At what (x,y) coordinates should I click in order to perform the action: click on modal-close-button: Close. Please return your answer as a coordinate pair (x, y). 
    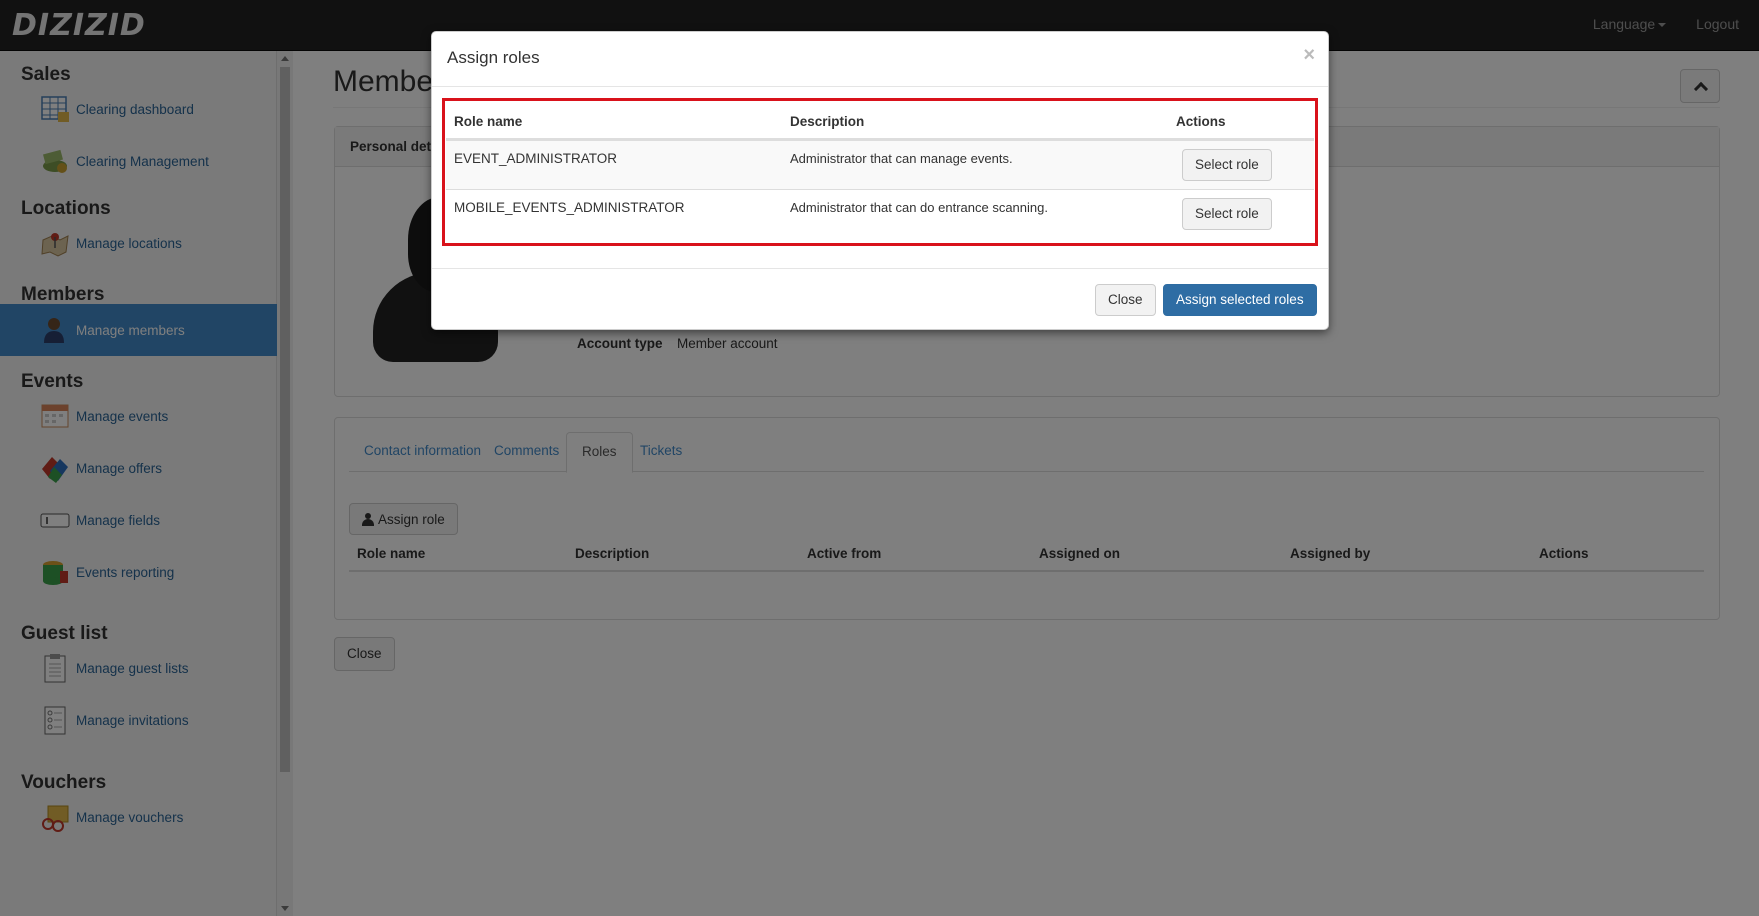
    Looking at the image, I should click on (1125, 300).